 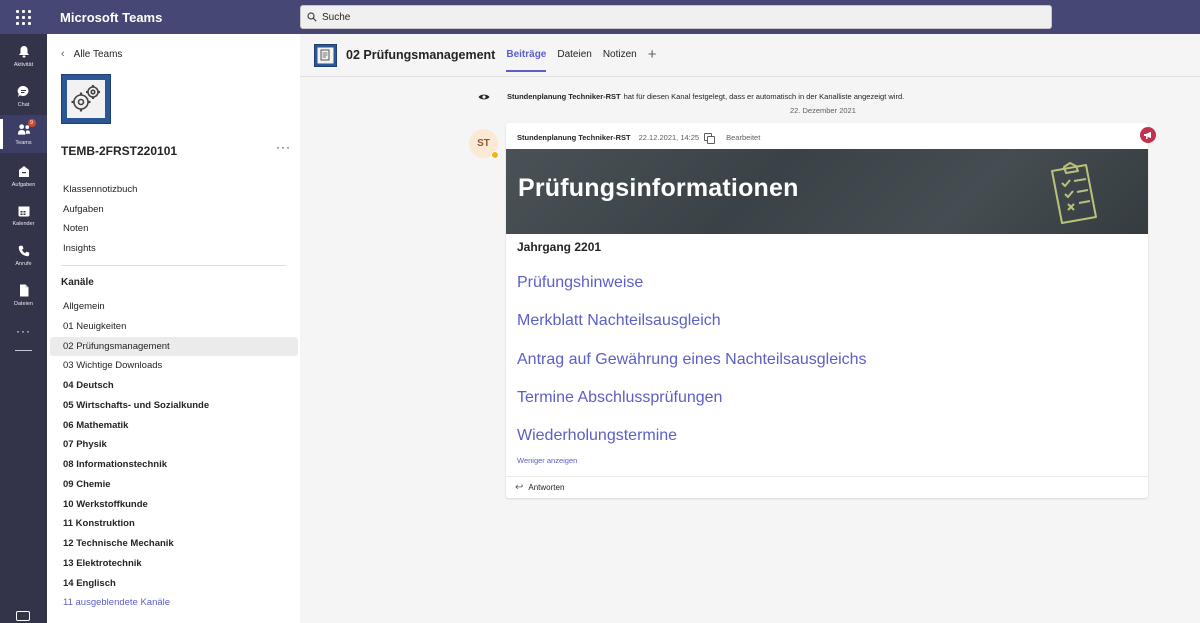 I want to click on team-link-assignments: Aufgaben, so click(x=100, y=210).